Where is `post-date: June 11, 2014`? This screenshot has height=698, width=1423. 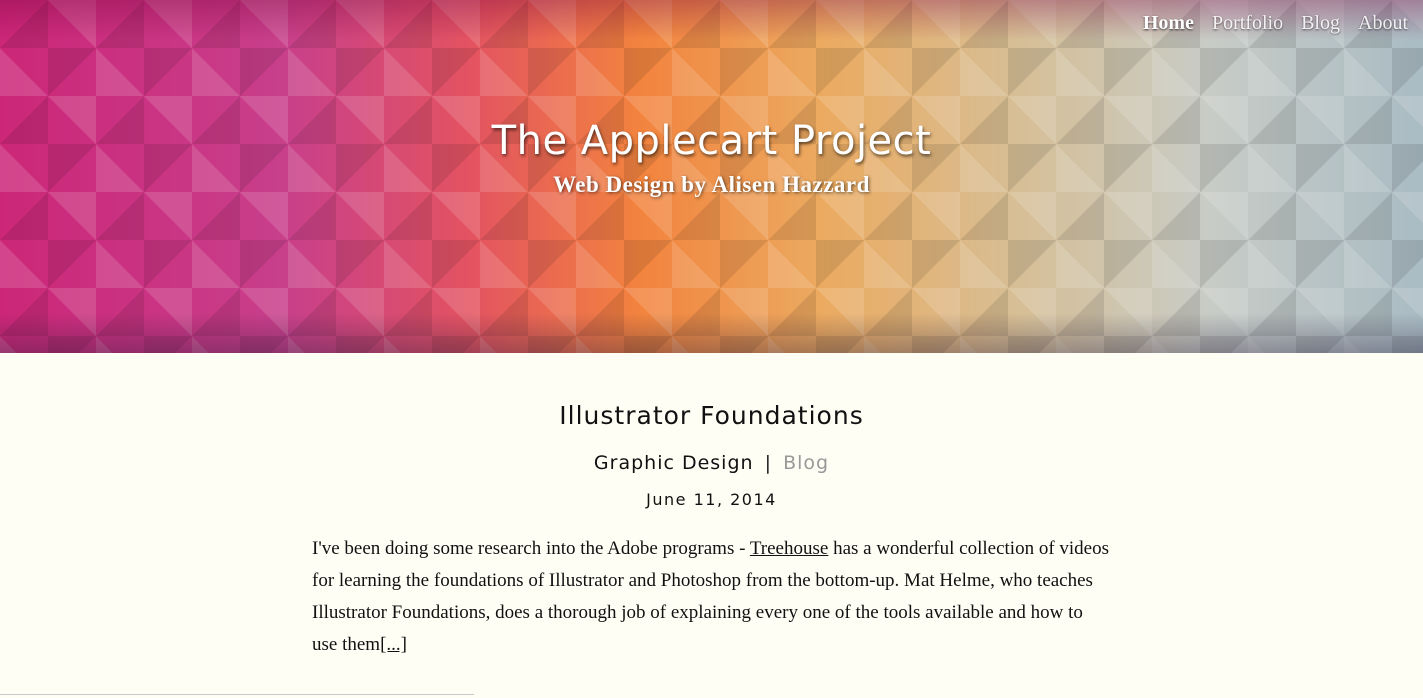 post-date: June 11, 2014 is located at coordinates (711, 499).